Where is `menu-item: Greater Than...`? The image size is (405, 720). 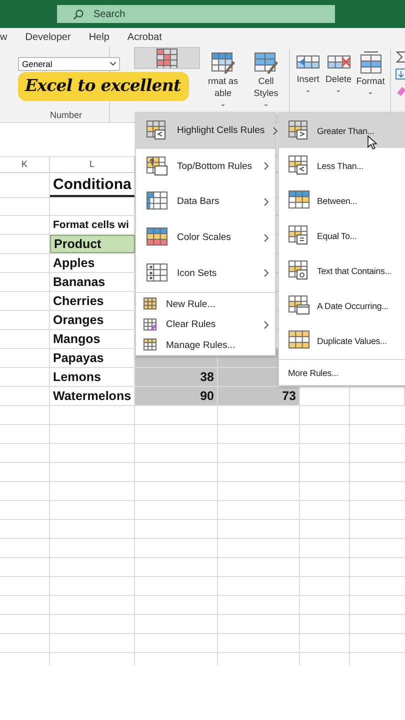
menu-item: Greater Than... is located at coordinates (342, 130).